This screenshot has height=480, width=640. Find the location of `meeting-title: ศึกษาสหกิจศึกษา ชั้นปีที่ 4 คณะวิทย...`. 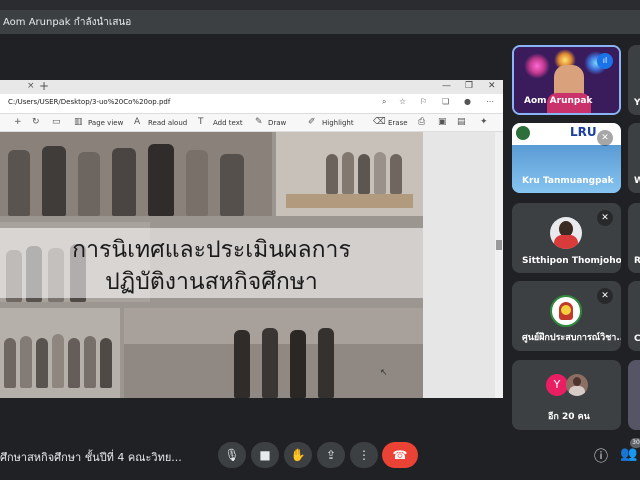

meeting-title: ศึกษาสหกิจศึกษา ชั้นปีที่ 4 คณะวิทย... is located at coordinates (91, 457).